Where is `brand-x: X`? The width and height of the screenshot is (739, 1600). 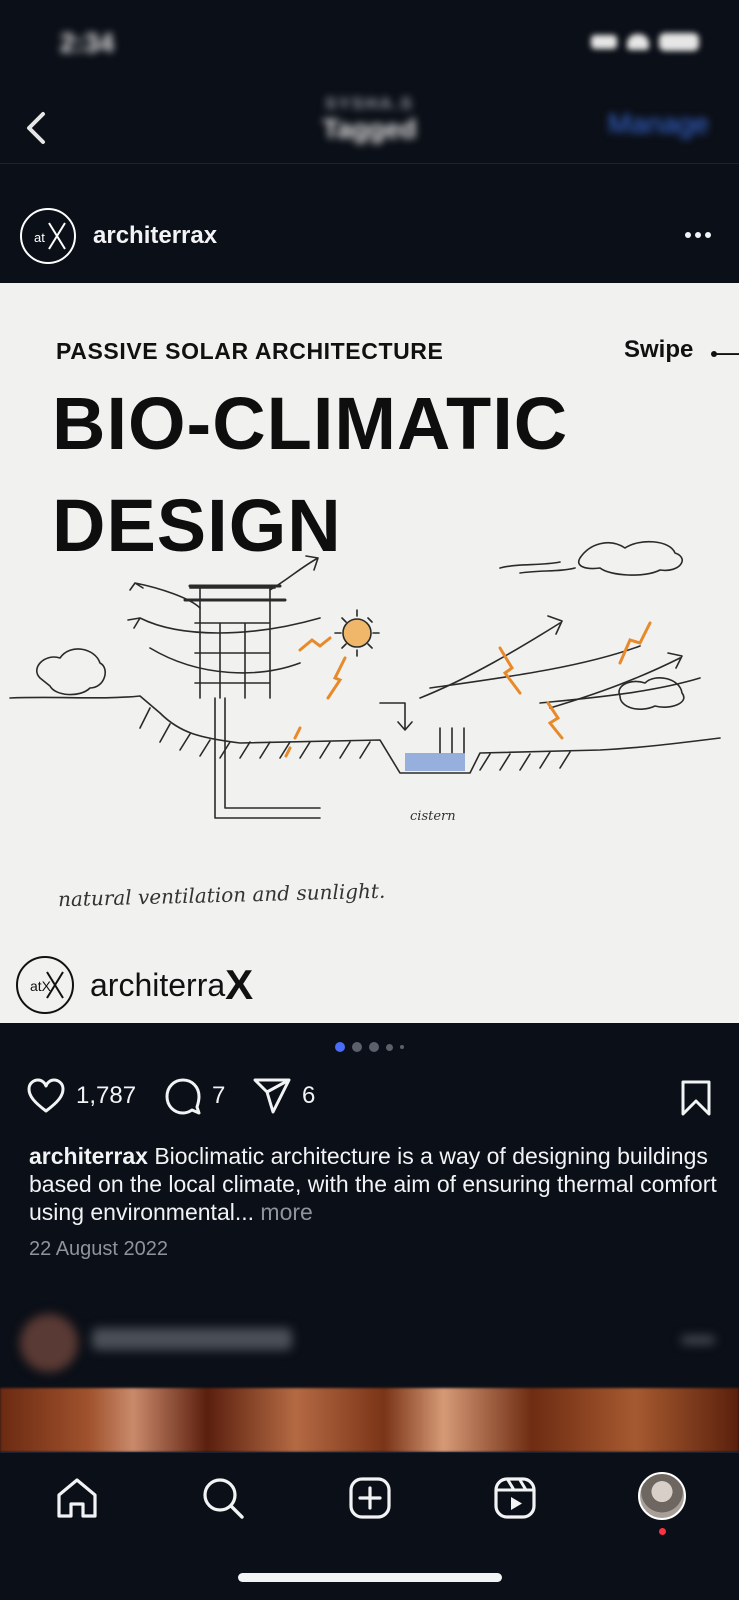 brand-x: X is located at coordinates (239, 984).